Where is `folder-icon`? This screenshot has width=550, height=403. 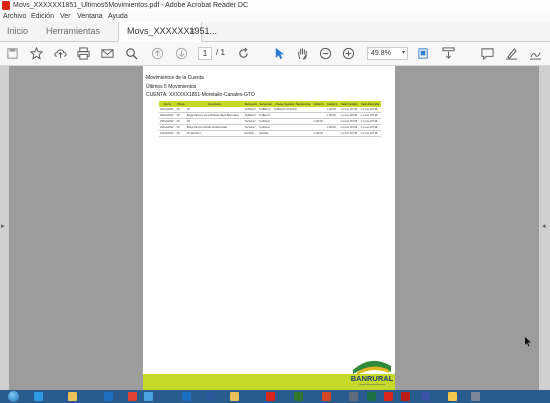
folder-icon is located at coordinates (72, 396).